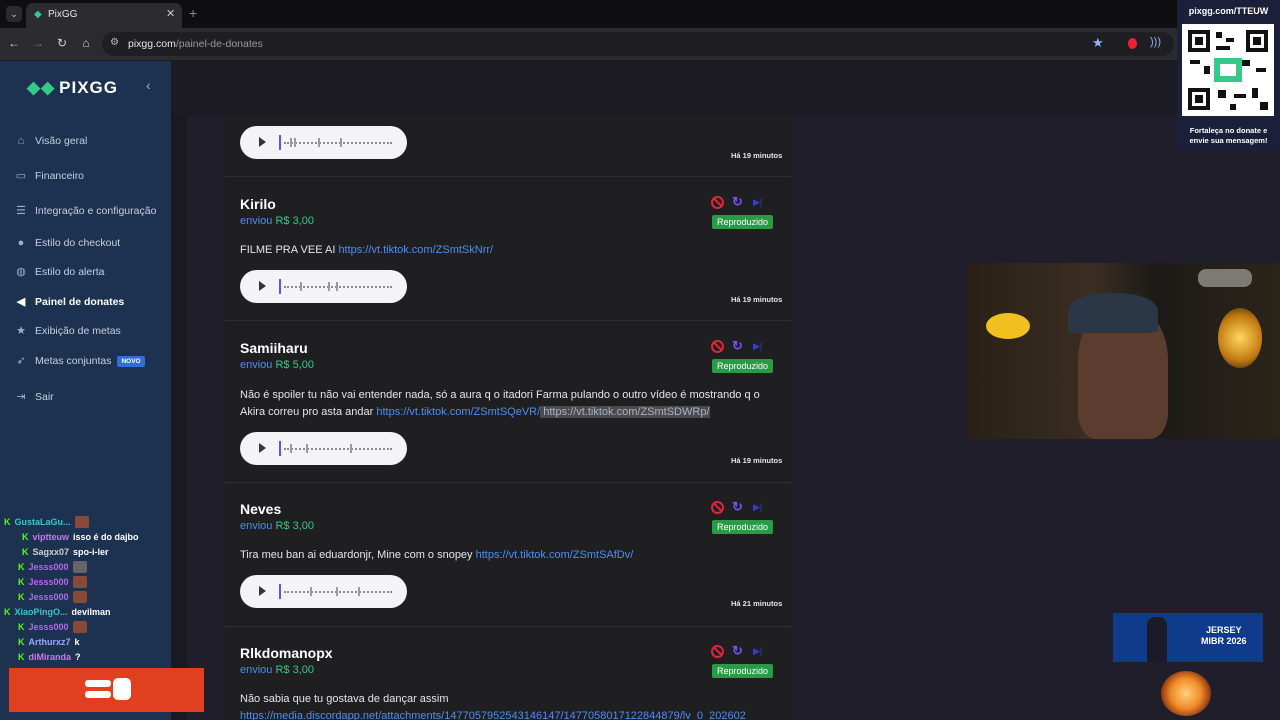 This screenshot has width=1280, height=720. What do you see at coordinates (131, 361) in the screenshot?
I see `new-badge: NOVO` at bounding box center [131, 361].